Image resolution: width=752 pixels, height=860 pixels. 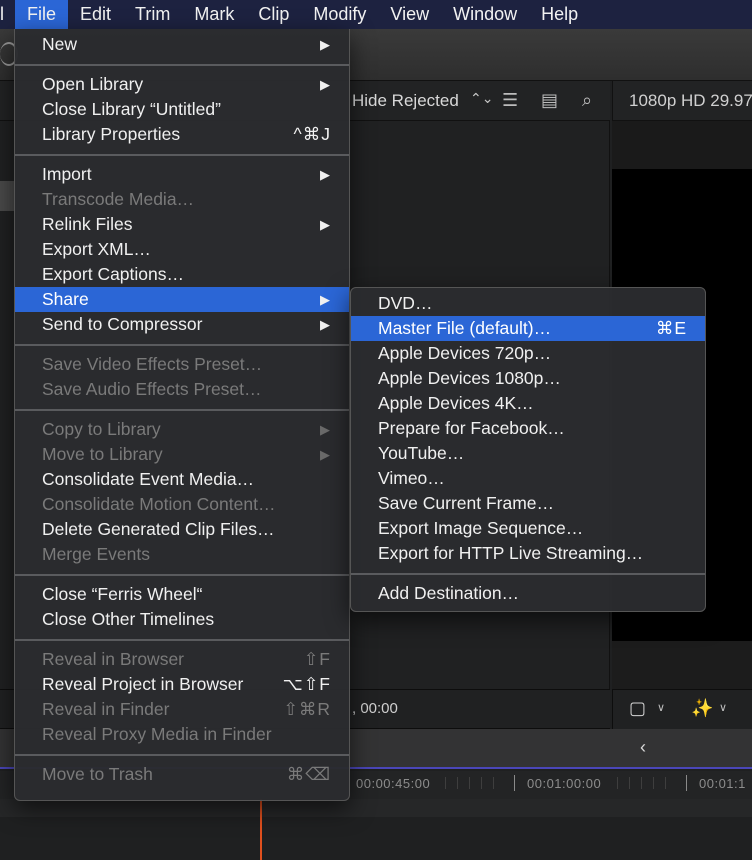 I want to click on menubar-item-mark: Mark, so click(x=214, y=14).